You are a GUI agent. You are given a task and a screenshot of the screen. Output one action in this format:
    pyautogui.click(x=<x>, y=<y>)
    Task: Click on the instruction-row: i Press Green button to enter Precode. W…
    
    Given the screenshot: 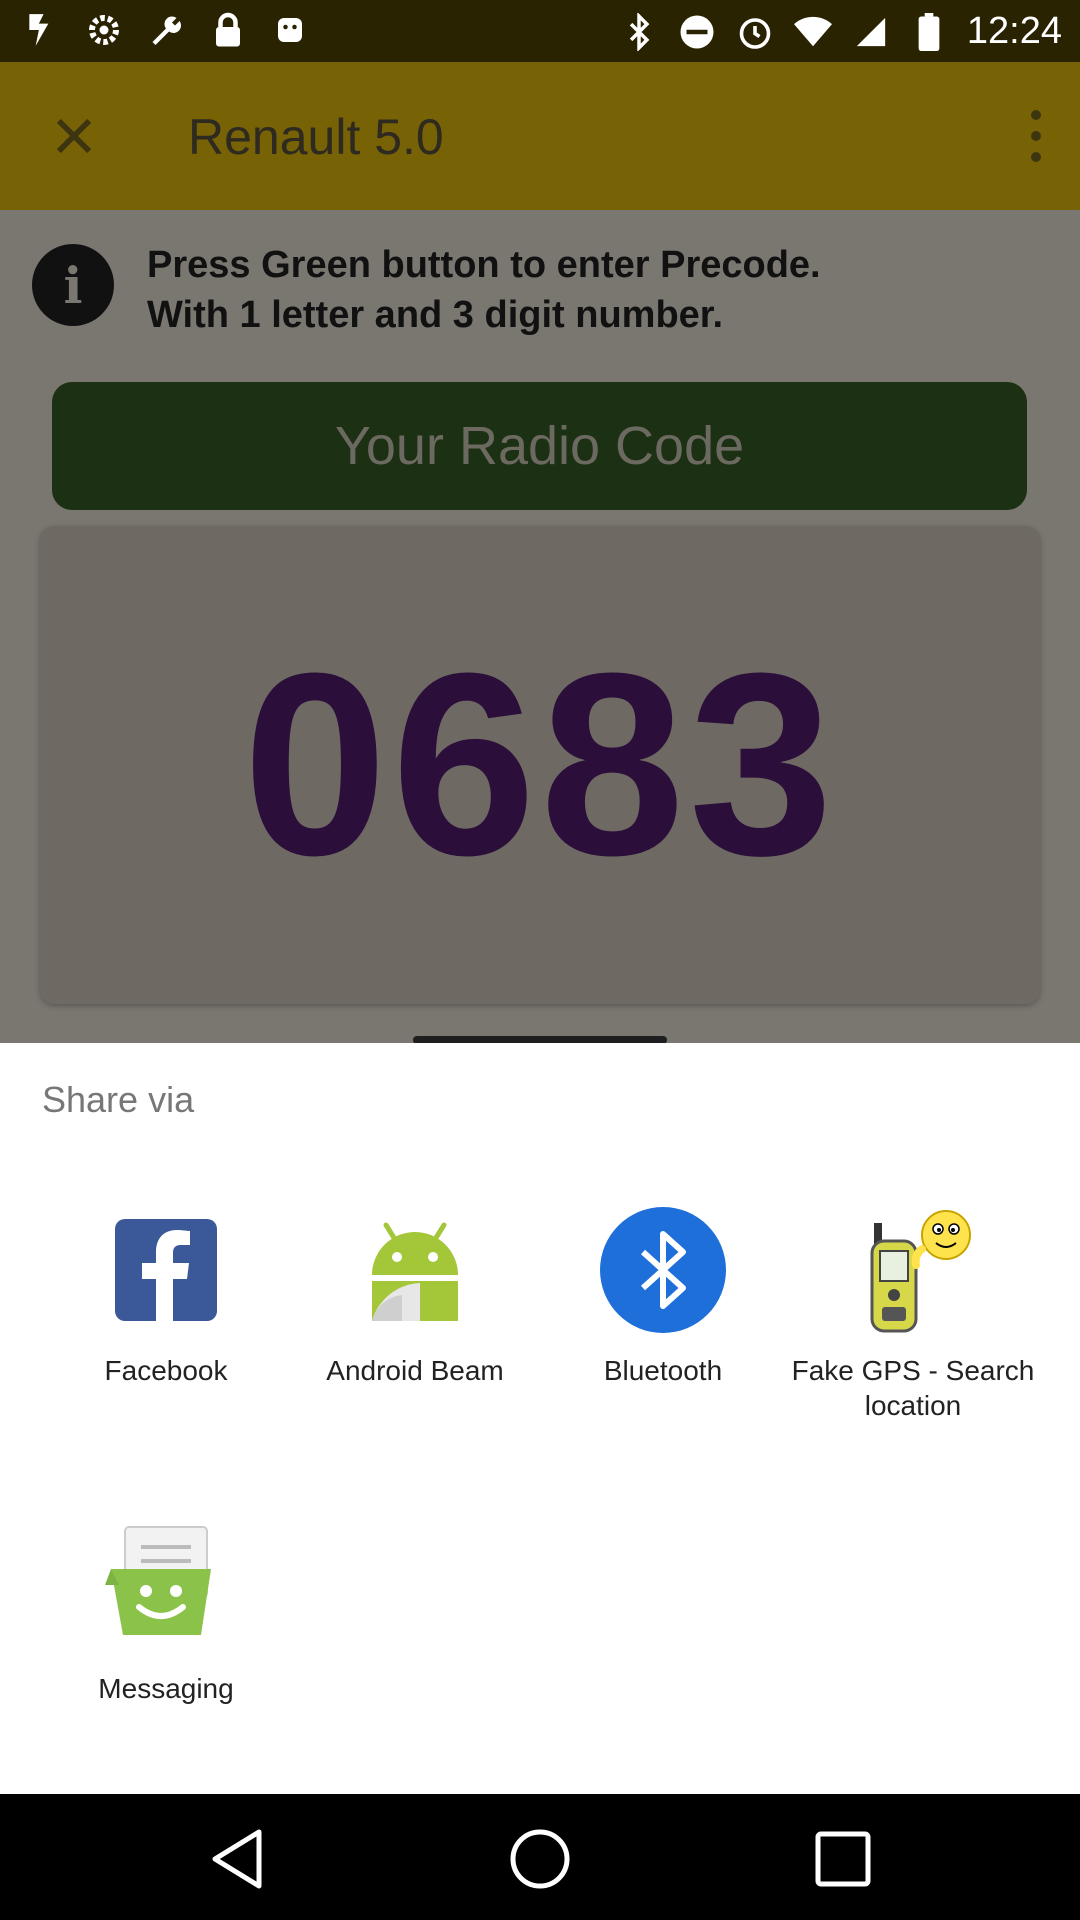 What is the action you would take?
    pyautogui.click(x=542, y=295)
    